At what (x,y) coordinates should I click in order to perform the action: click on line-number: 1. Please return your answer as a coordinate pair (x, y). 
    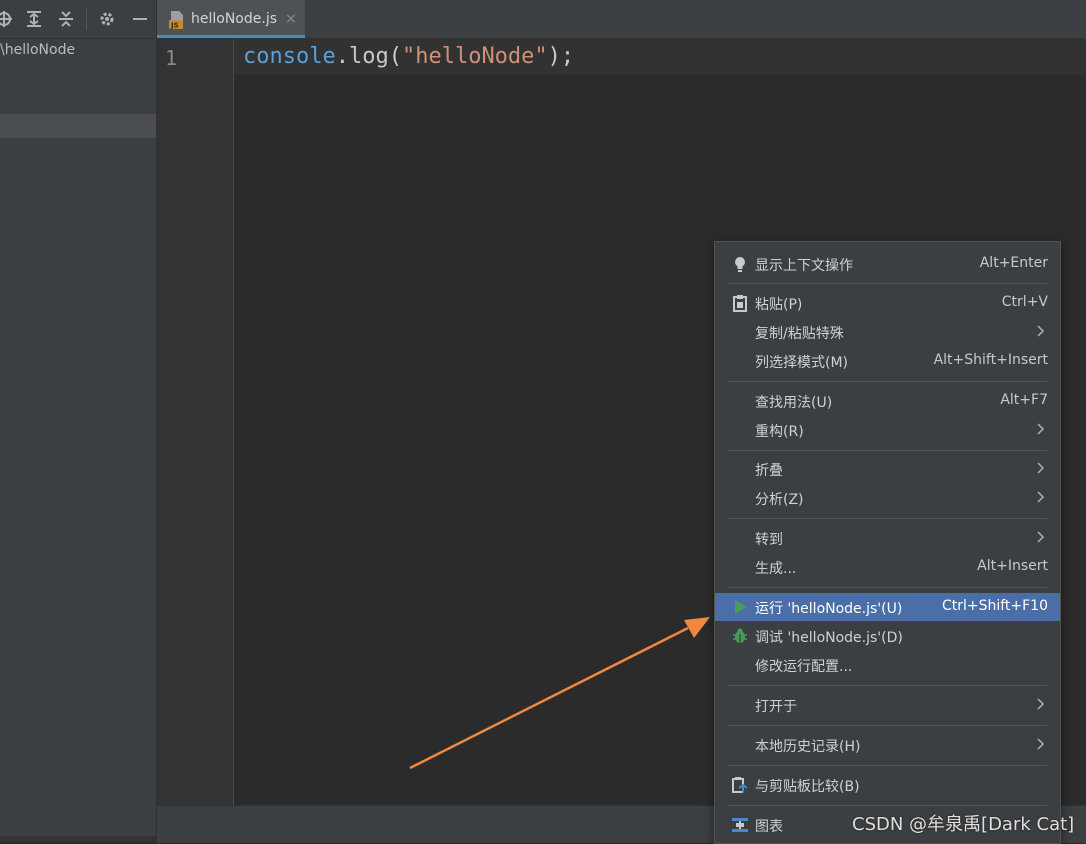
    Looking at the image, I should click on (171, 58).